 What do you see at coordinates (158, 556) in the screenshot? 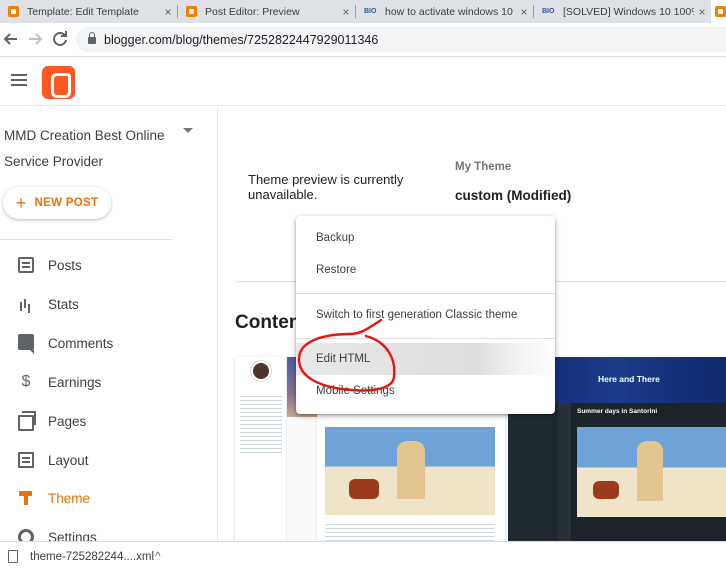
I see `chevron-up-icon: ^` at bounding box center [158, 556].